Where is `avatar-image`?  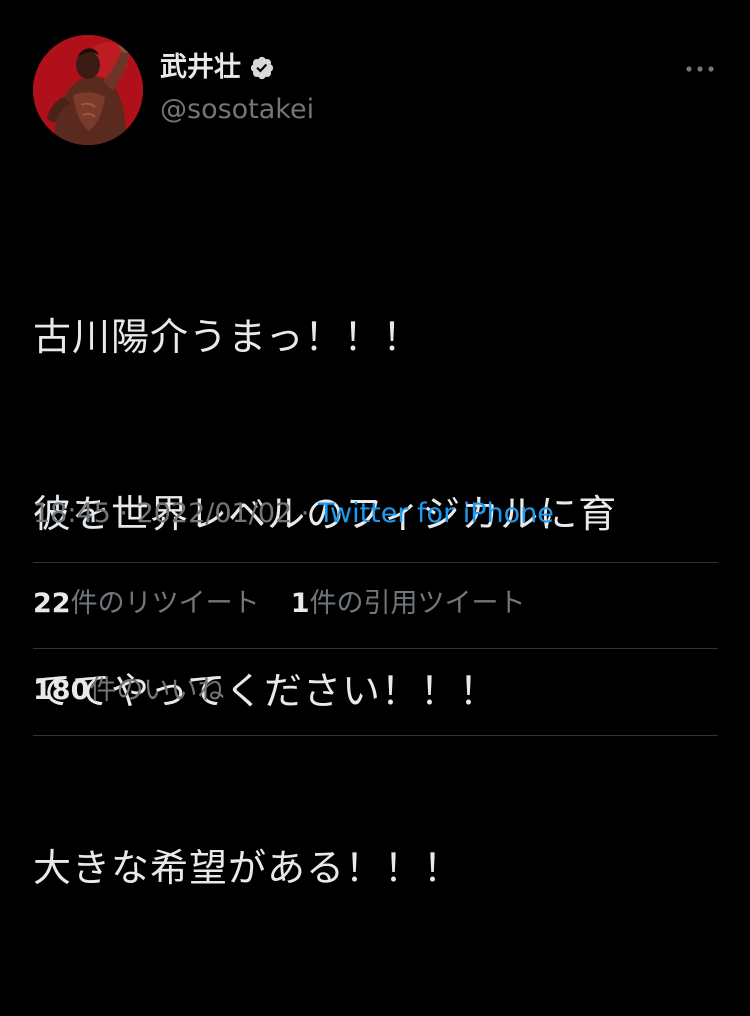
avatar-image is located at coordinates (88, 90).